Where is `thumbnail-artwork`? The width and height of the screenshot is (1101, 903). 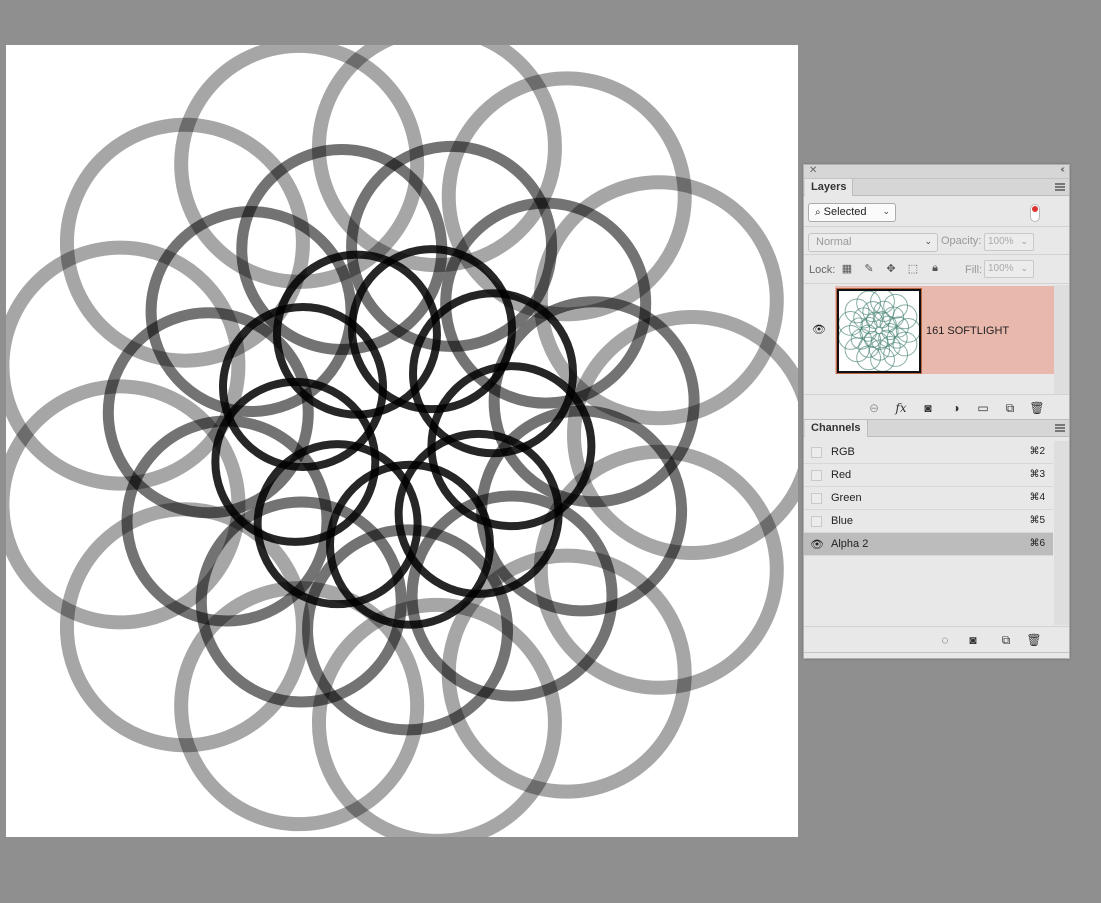 thumbnail-artwork is located at coordinates (879, 330).